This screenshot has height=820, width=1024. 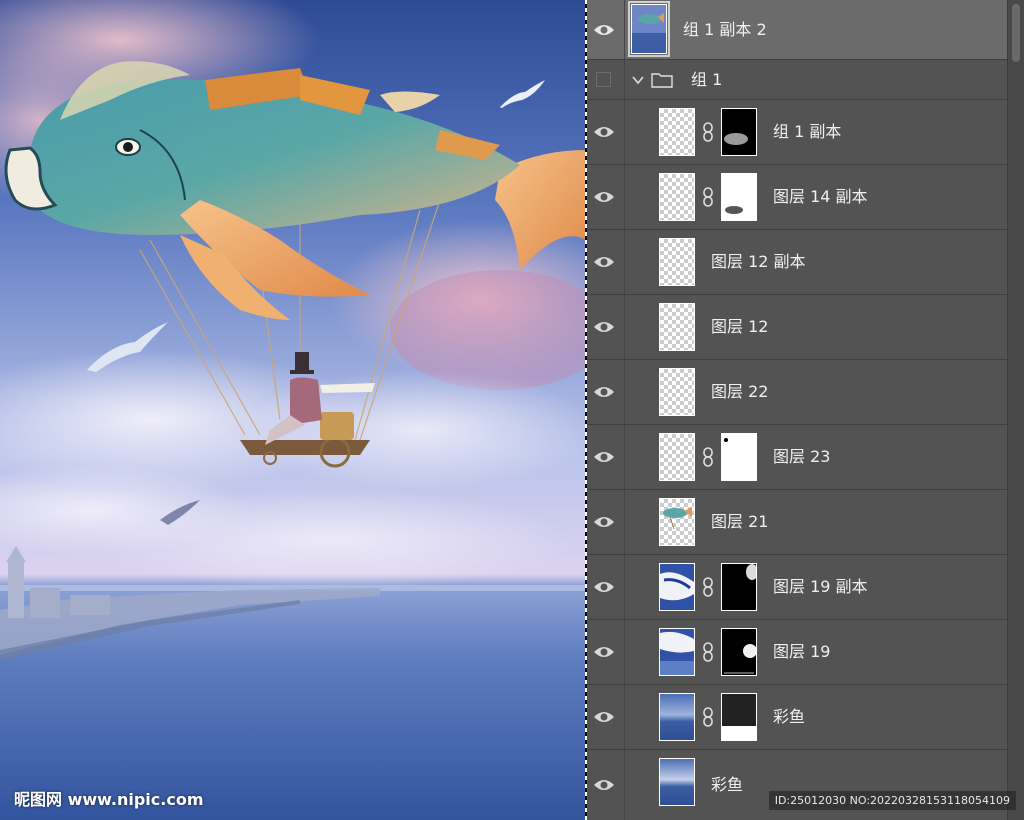 I want to click on layer-name: 图层 22, so click(x=740, y=391).